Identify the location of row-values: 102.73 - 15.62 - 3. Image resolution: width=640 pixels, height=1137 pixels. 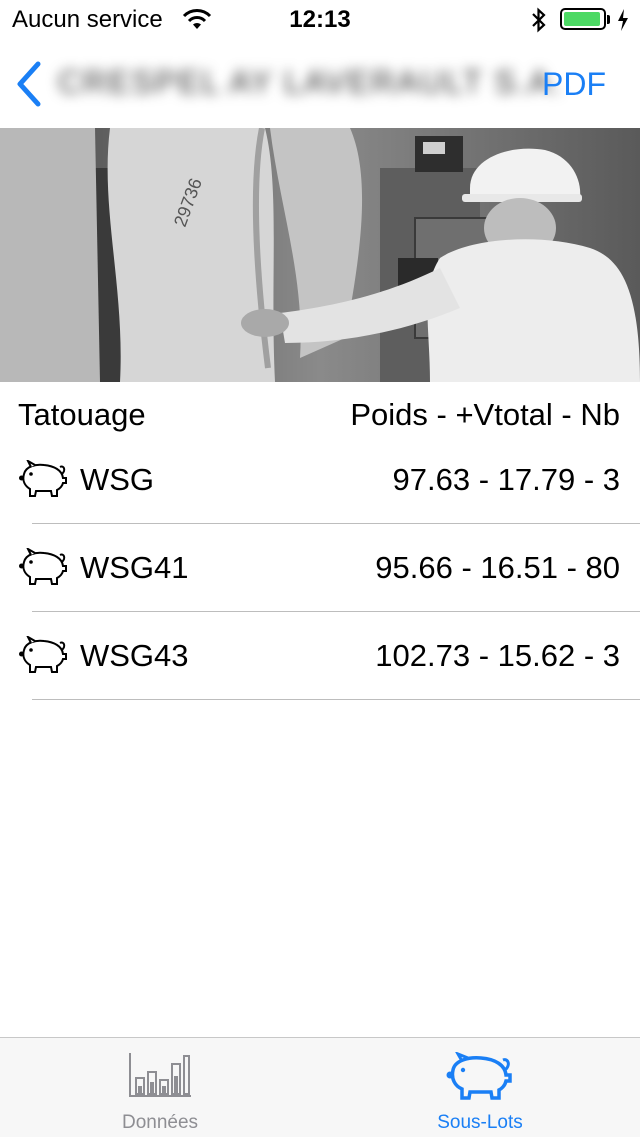
(497, 655).